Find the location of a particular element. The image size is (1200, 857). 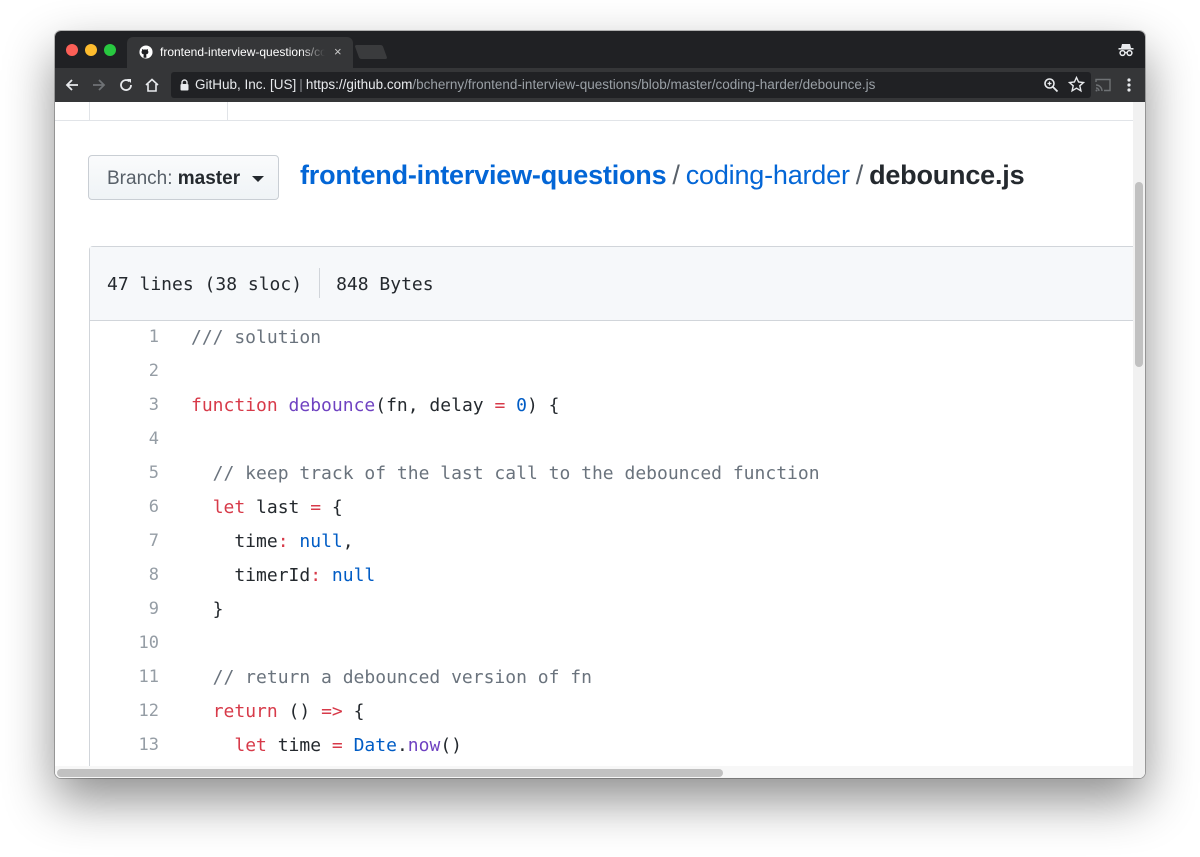

window-close-button is located at coordinates (72, 50).